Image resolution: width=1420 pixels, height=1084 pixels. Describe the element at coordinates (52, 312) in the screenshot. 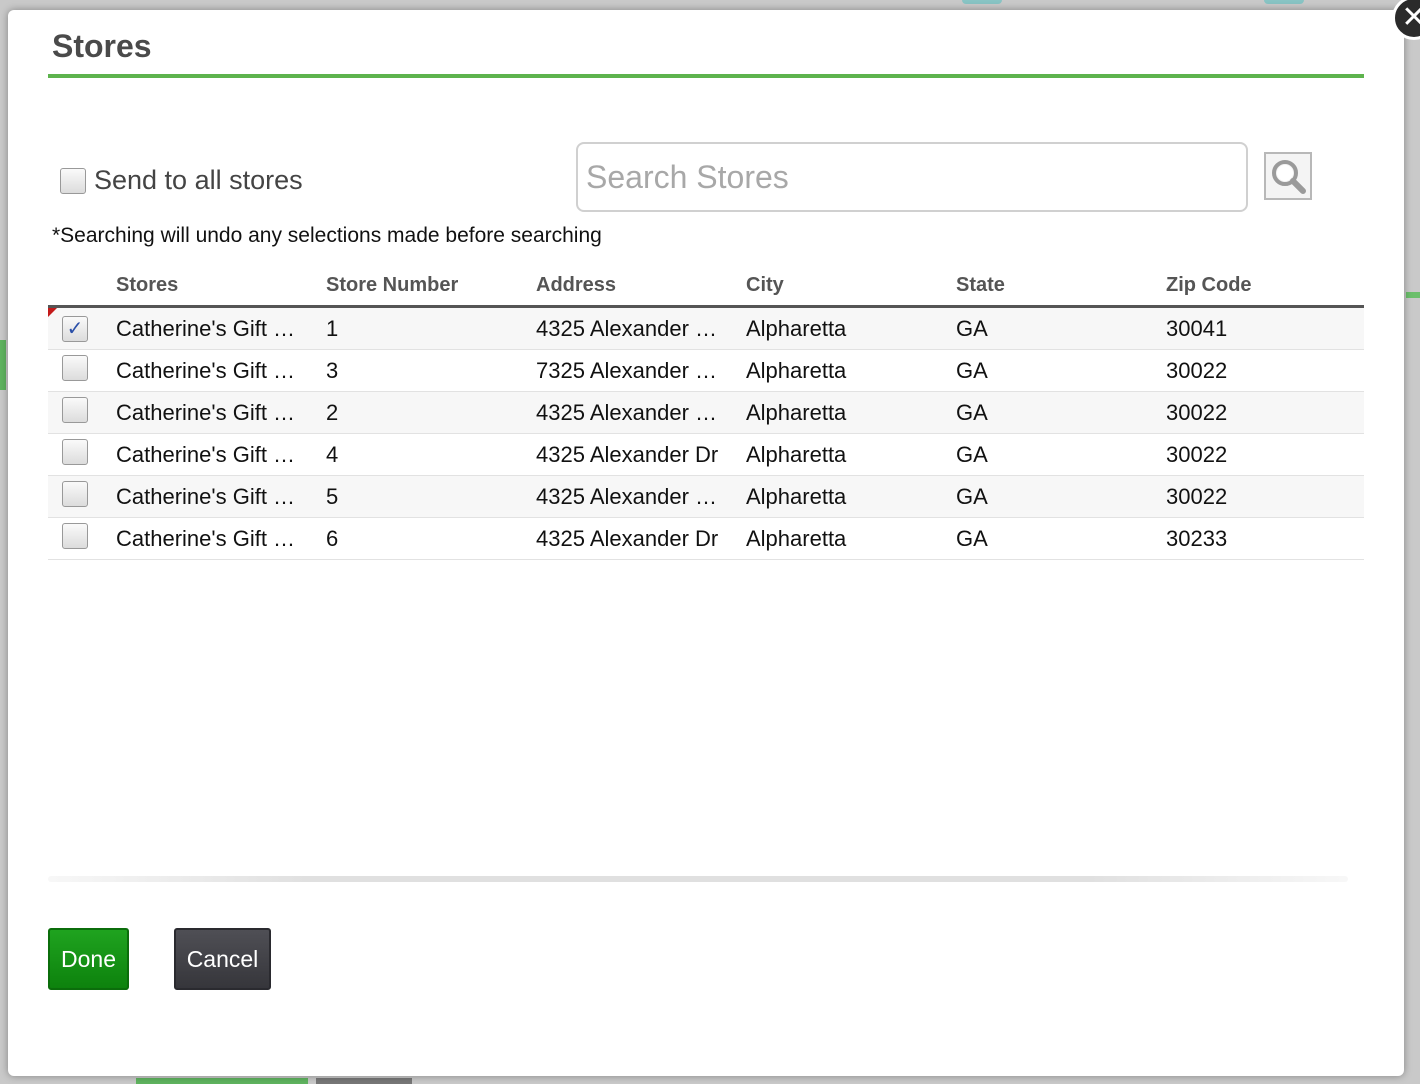

I see `changed-indicator` at that location.